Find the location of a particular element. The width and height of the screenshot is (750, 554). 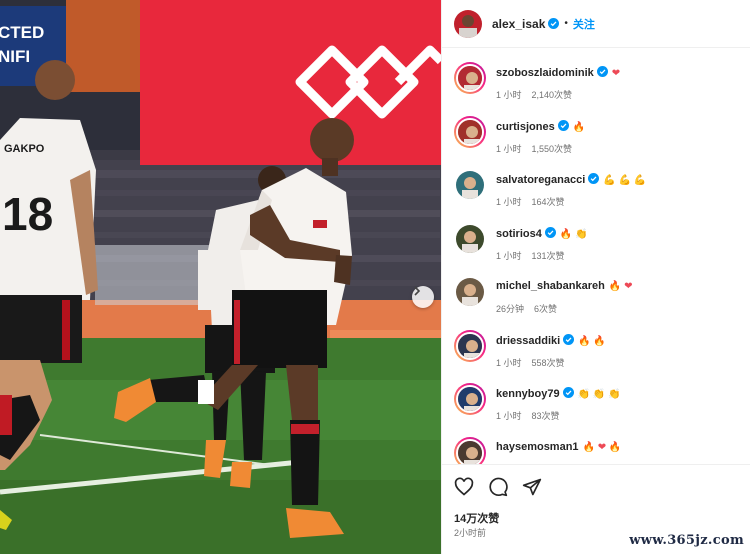

comment-item: szoboszlaidominik ❤ 1 小时 2,140次赞 is located at coordinates (599, 83).